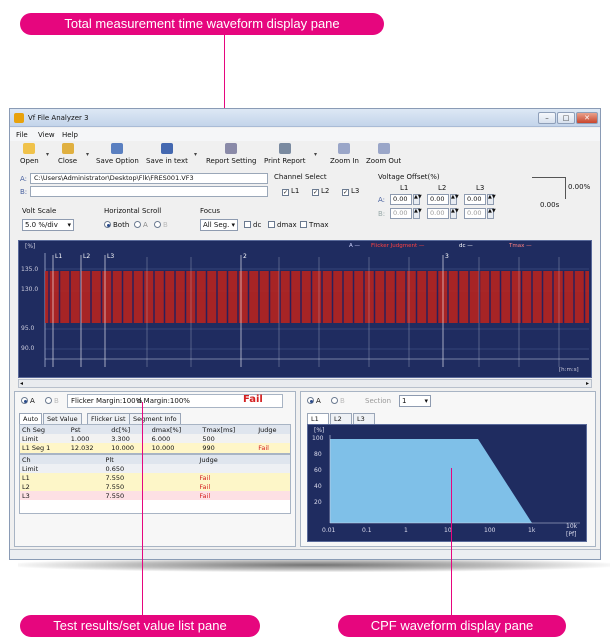  What do you see at coordinates (451, 542) in the screenshot?
I see `callout-line-bottom-right` at bounding box center [451, 542].